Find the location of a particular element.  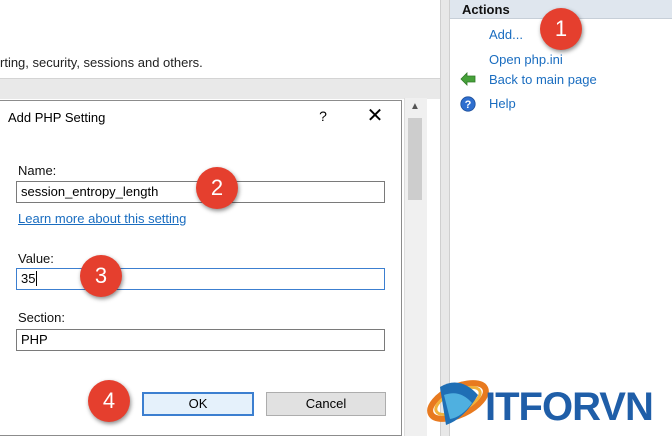

action-help-link: Help is located at coordinates (502, 103).